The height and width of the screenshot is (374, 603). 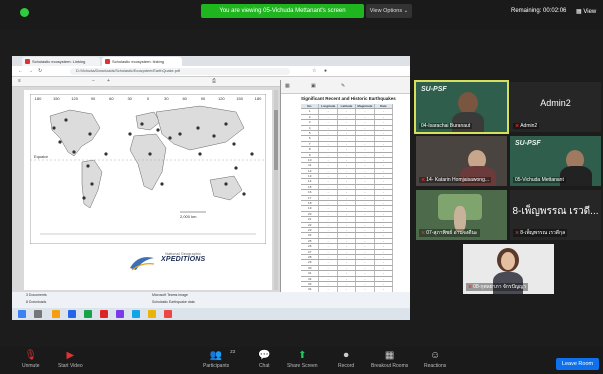 What do you see at coordinates (30, 71) in the screenshot?
I see `forward-icon: →` at bounding box center [30, 71].